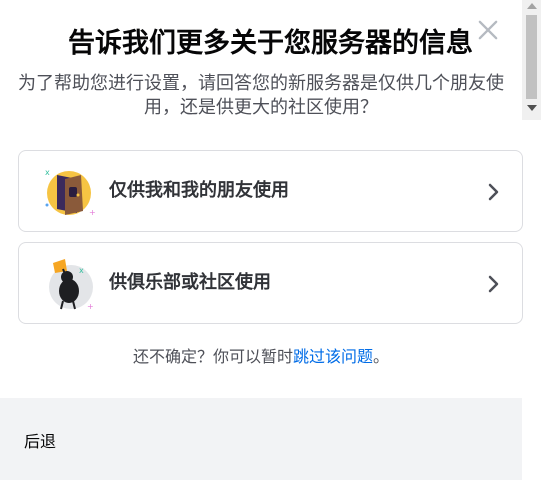 The image size is (541, 480). Describe the element at coordinates (333, 356) in the screenshot. I see `skip-question-link: 跳过该问题` at that location.